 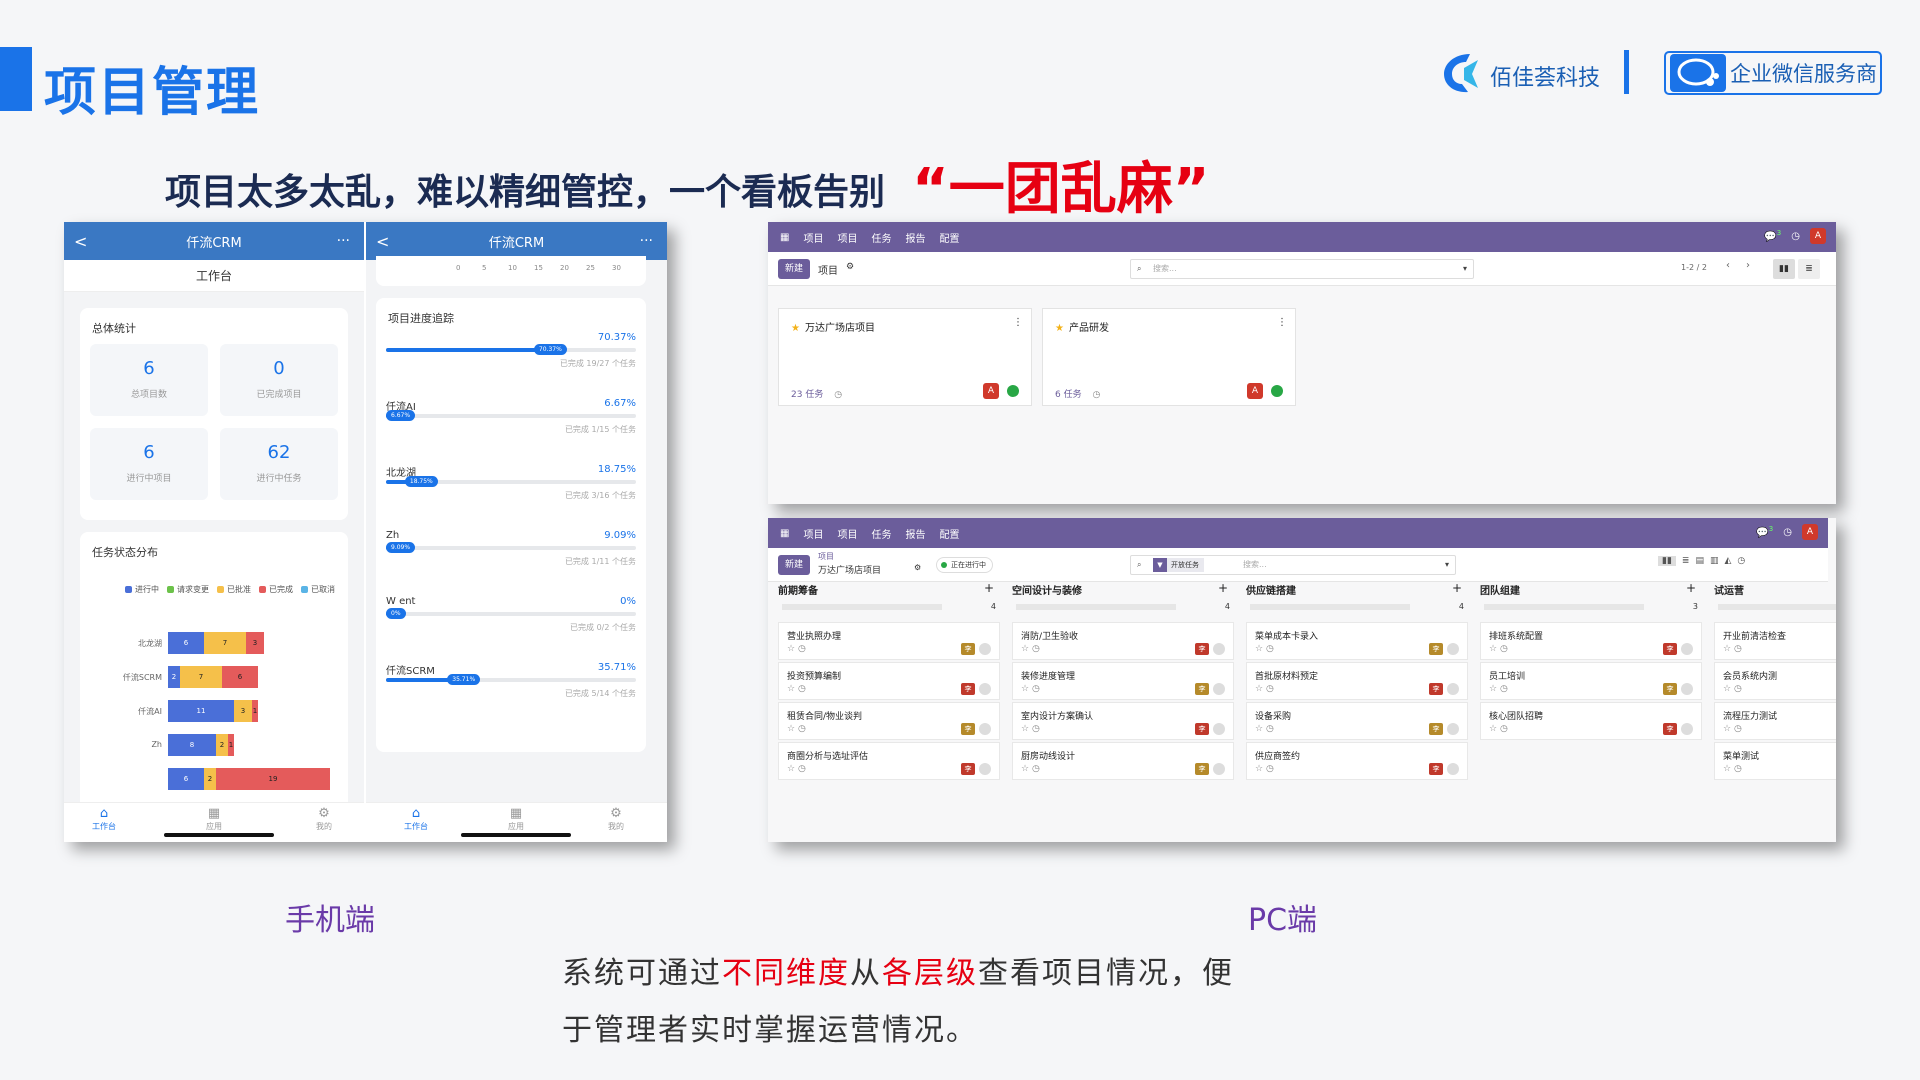 What do you see at coordinates (80, 241) in the screenshot?
I see `back-icon: <` at bounding box center [80, 241].